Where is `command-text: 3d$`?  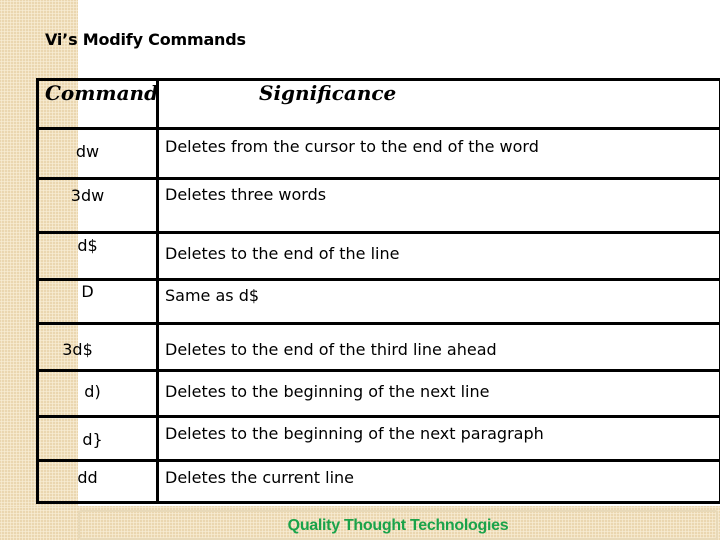 command-text: 3d$ is located at coordinates (77, 349).